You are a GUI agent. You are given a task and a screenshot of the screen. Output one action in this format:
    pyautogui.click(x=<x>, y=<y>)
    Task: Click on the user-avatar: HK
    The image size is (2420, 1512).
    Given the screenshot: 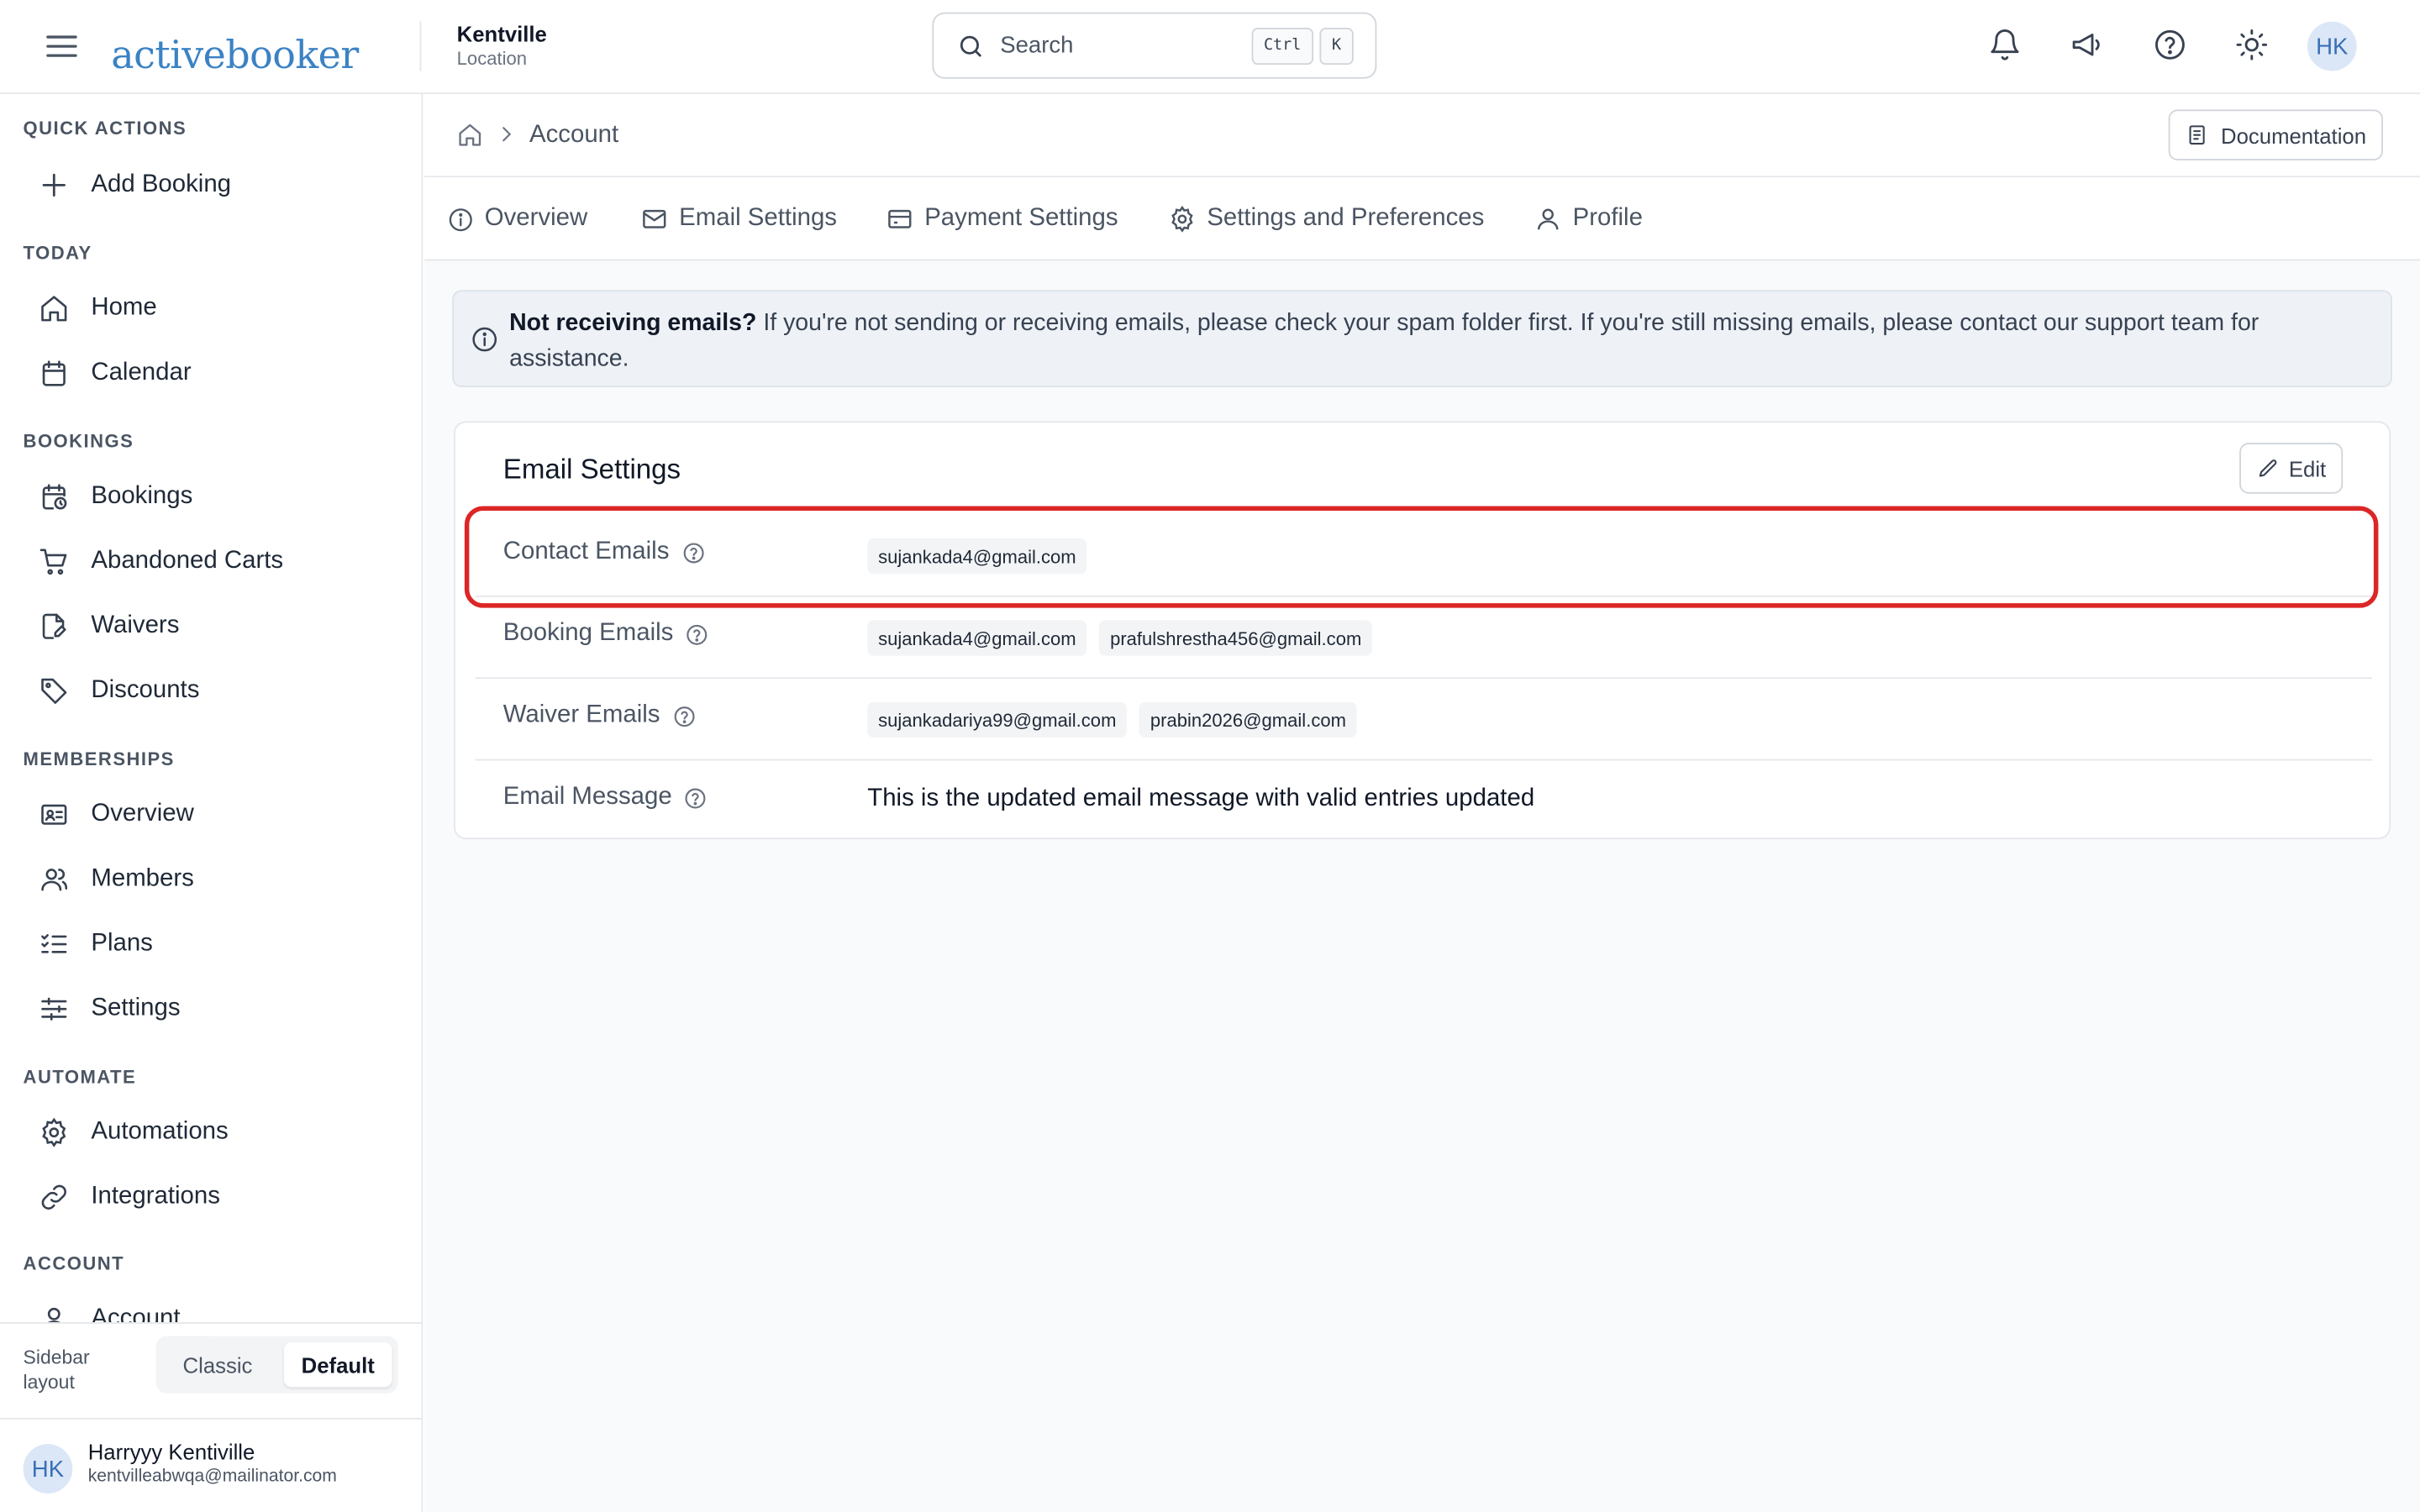 What is the action you would take?
    pyautogui.click(x=48, y=1469)
    